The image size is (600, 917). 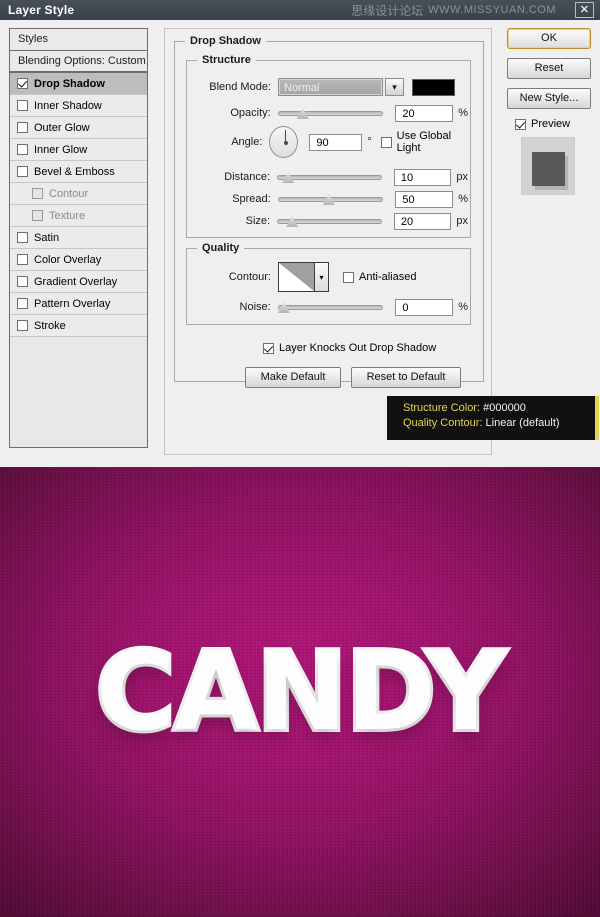 What do you see at coordinates (386, 142) in the screenshot?
I see `use-global-light-checkbox` at bounding box center [386, 142].